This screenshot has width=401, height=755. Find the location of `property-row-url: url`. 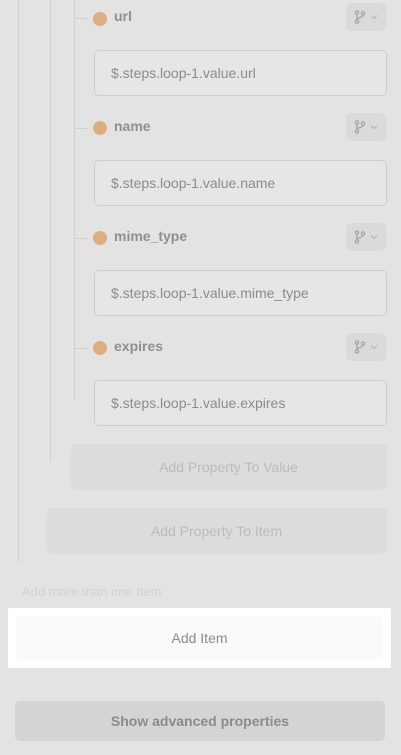

property-row-url: url is located at coordinates (200, 15).